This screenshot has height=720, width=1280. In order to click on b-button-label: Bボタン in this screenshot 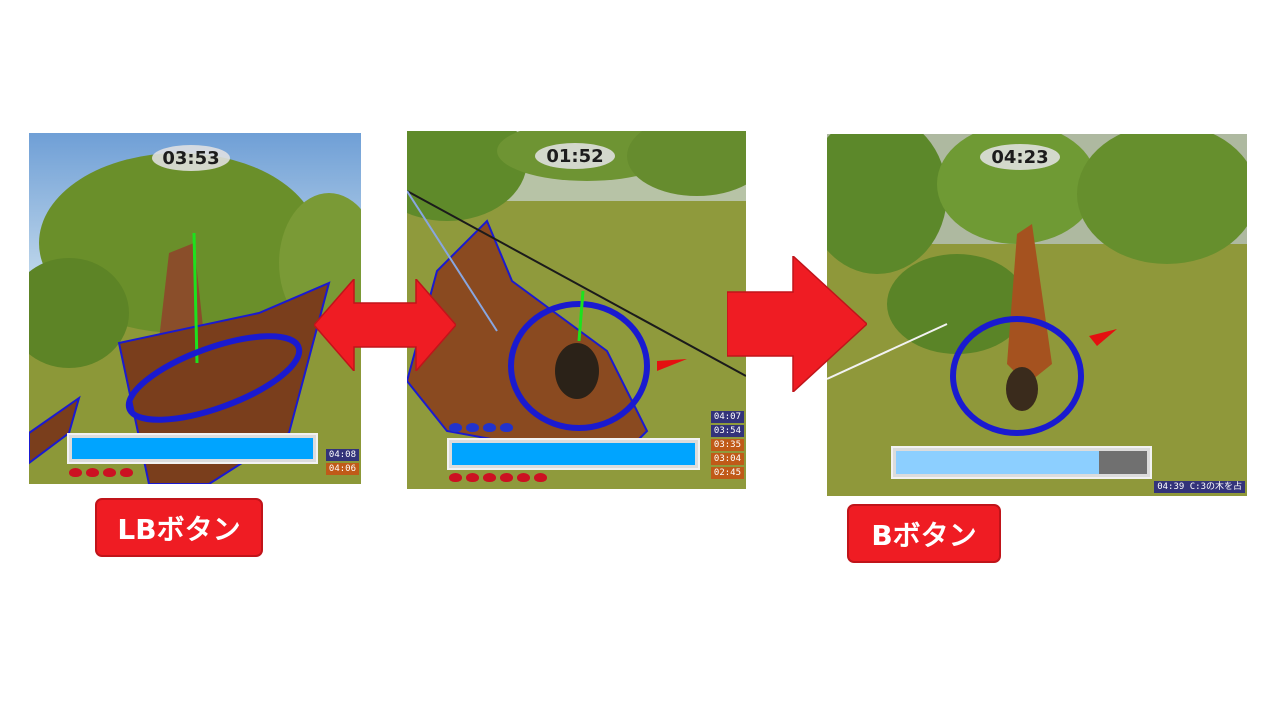, I will do `click(924, 533)`.